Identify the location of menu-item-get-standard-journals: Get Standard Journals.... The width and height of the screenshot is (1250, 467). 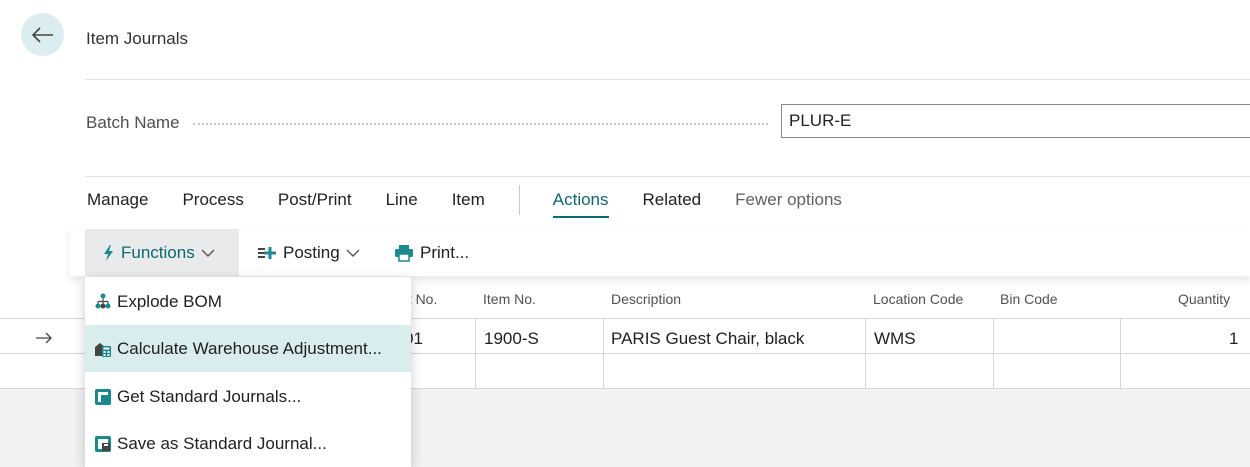
(248, 396).